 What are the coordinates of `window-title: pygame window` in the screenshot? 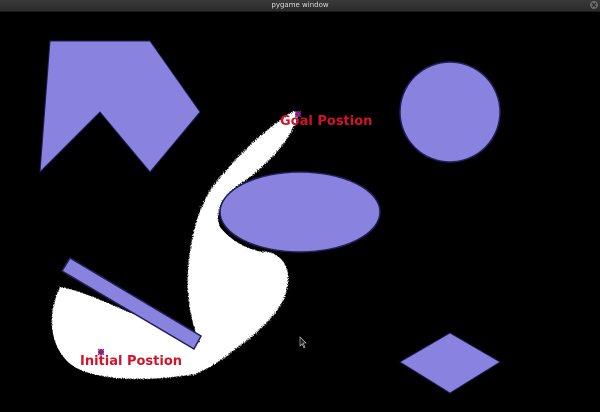 It's located at (300, 5).